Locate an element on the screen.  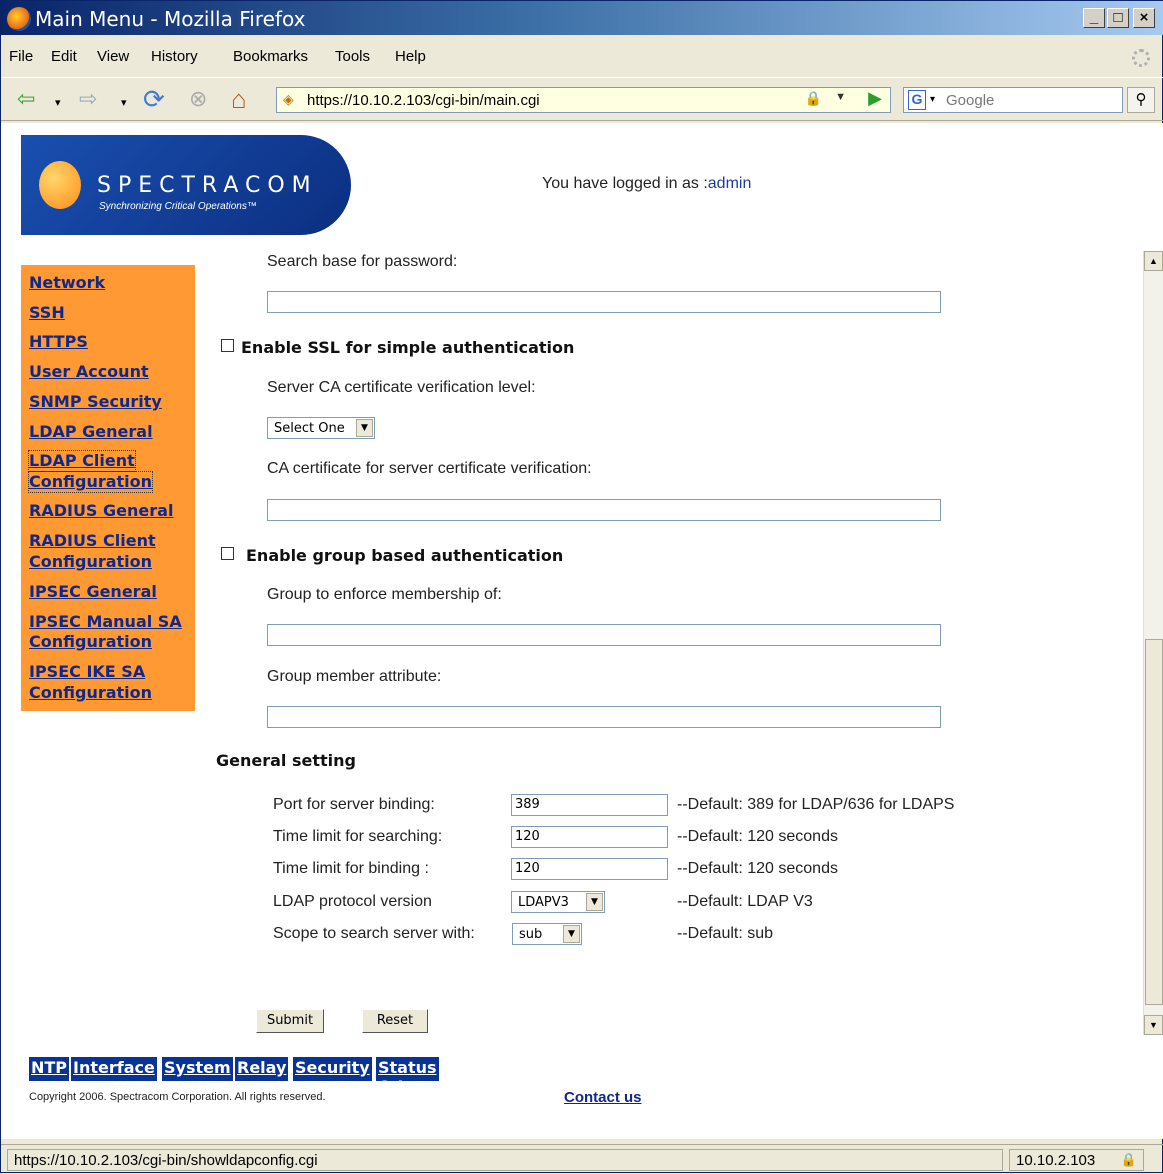
search-box: G ▾ Google is located at coordinates (1013, 100).